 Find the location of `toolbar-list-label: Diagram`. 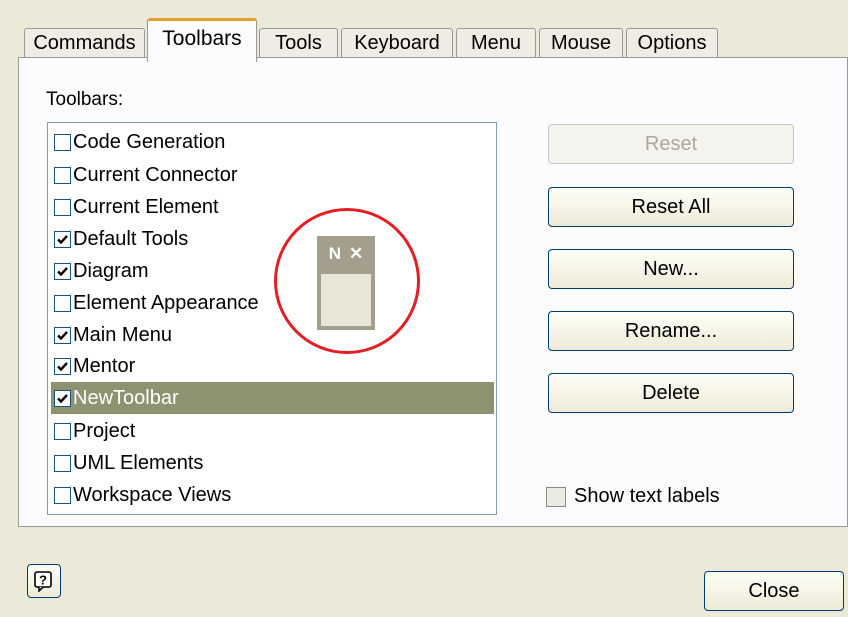

toolbar-list-label: Diagram is located at coordinates (111, 270).